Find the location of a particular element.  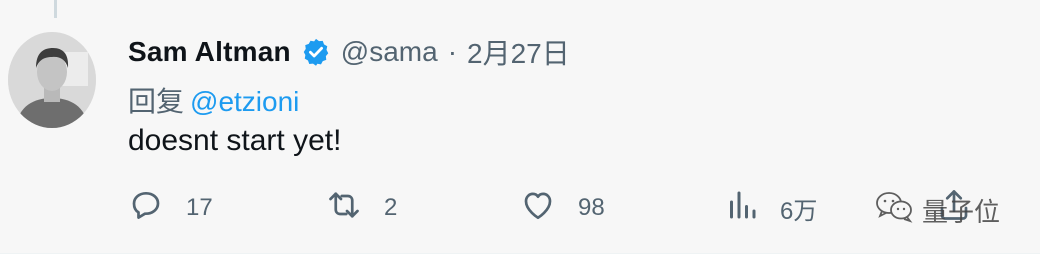

tweet-header: Sam Altman @sama · 2月27日 is located at coordinates (349, 52).